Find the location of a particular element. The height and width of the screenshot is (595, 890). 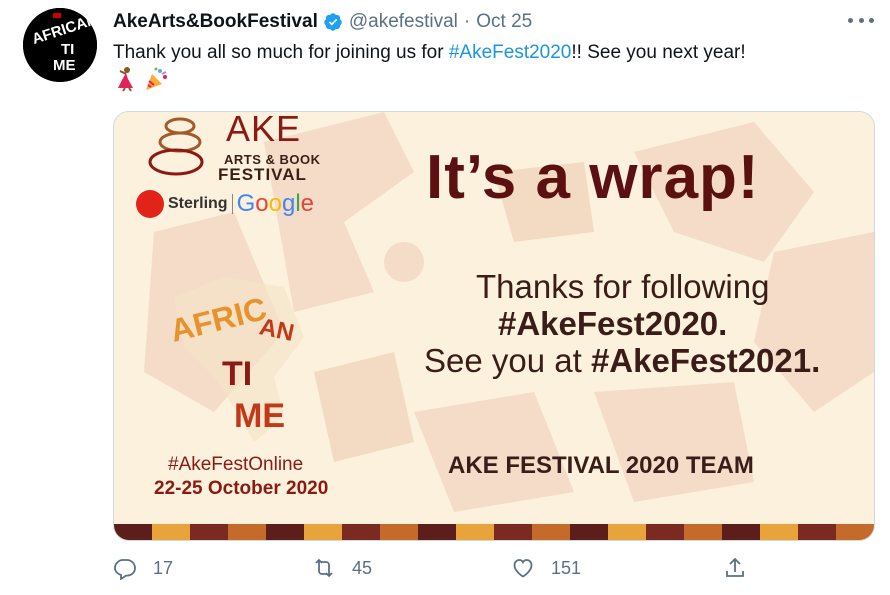

share-button is located at coordinates (735, 568).